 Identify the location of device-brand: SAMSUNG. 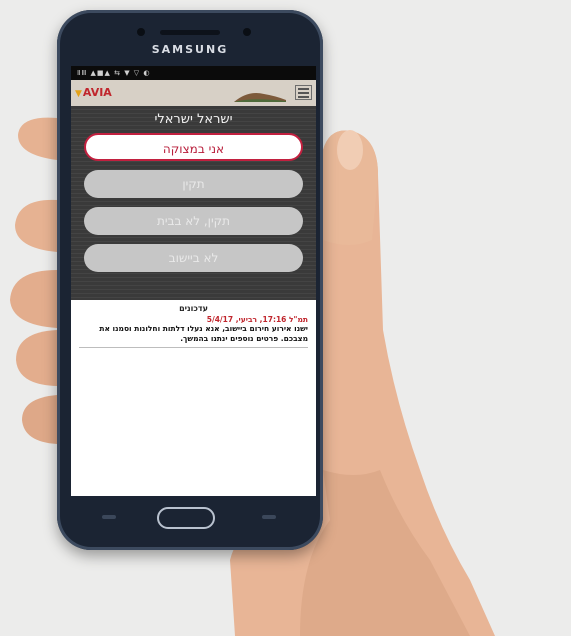
(190, 49).